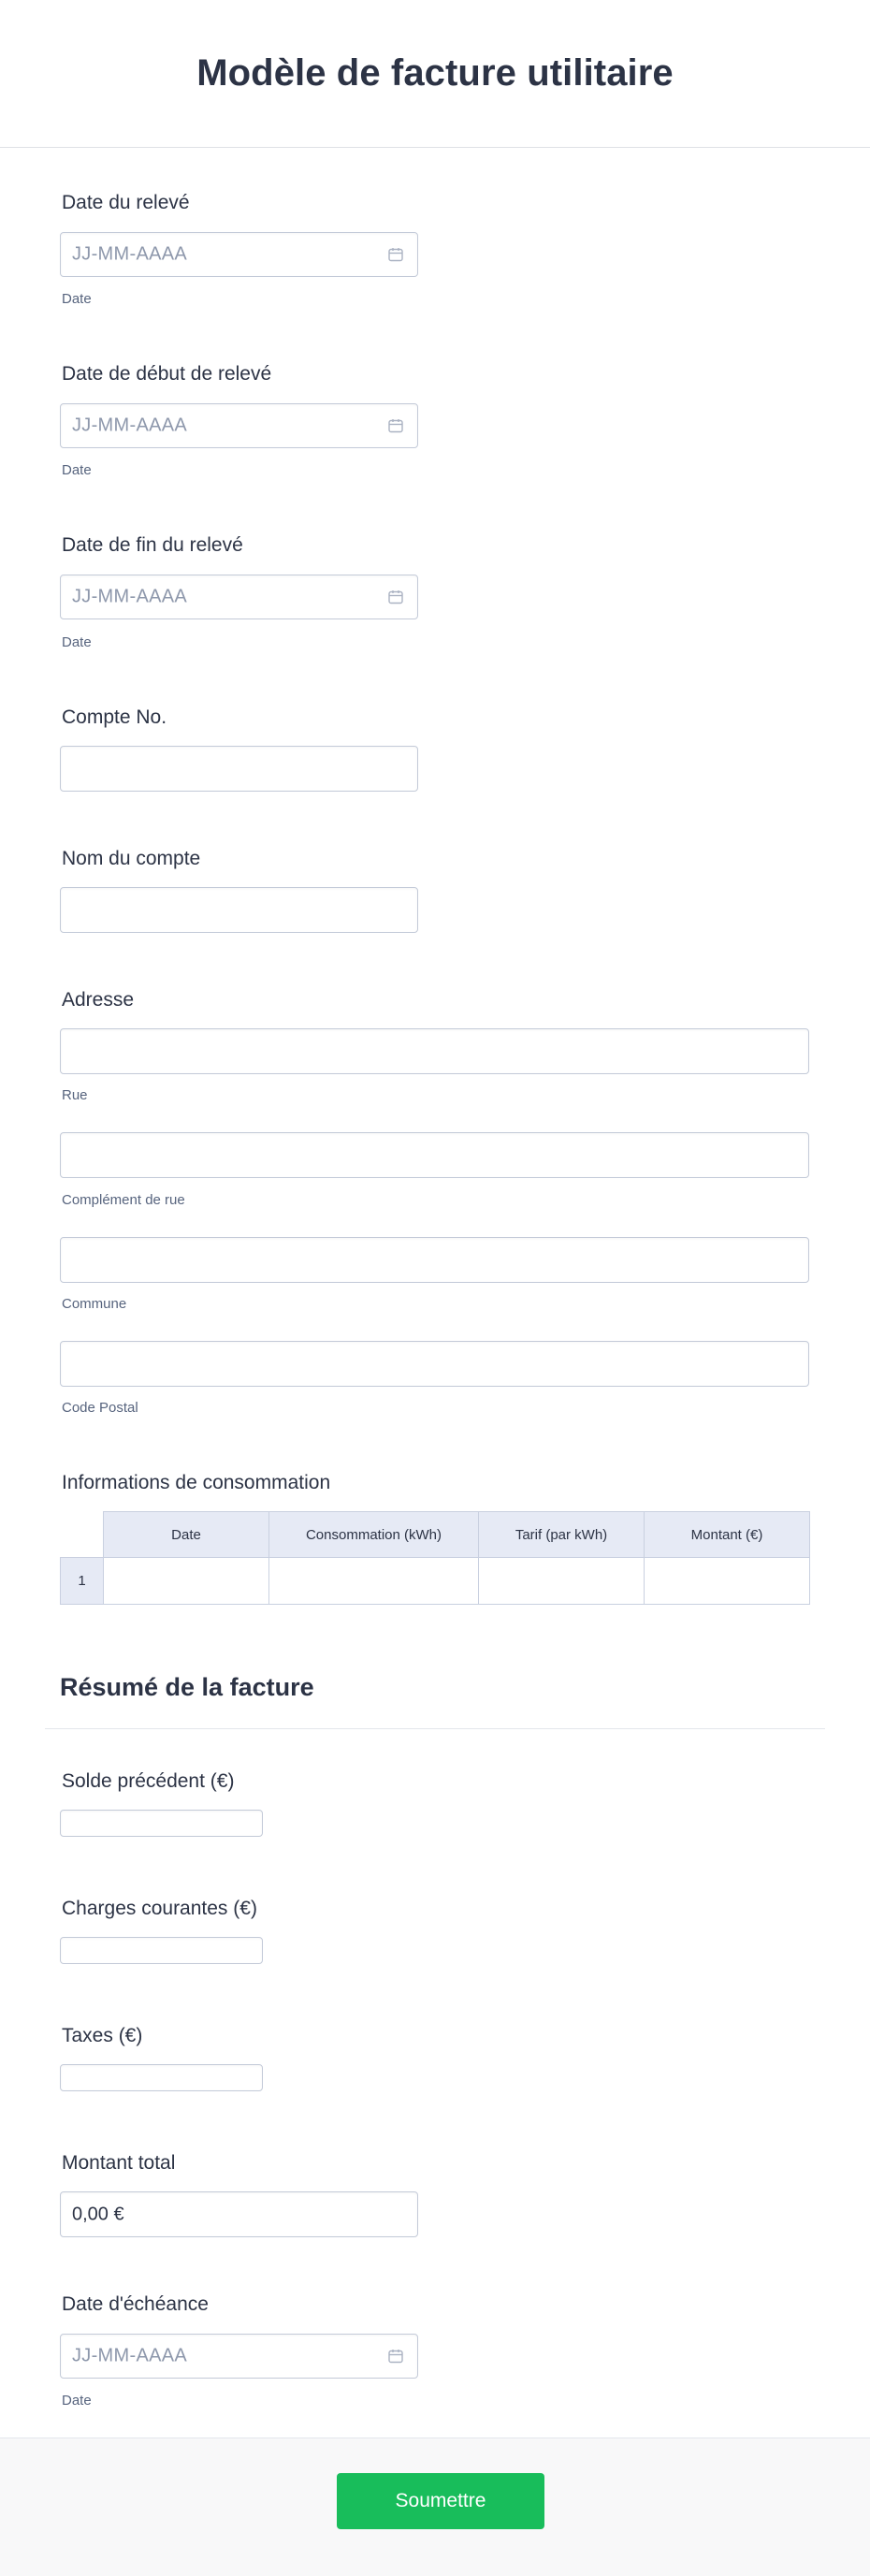  I want to click on account-no-input, so click(239, 769).